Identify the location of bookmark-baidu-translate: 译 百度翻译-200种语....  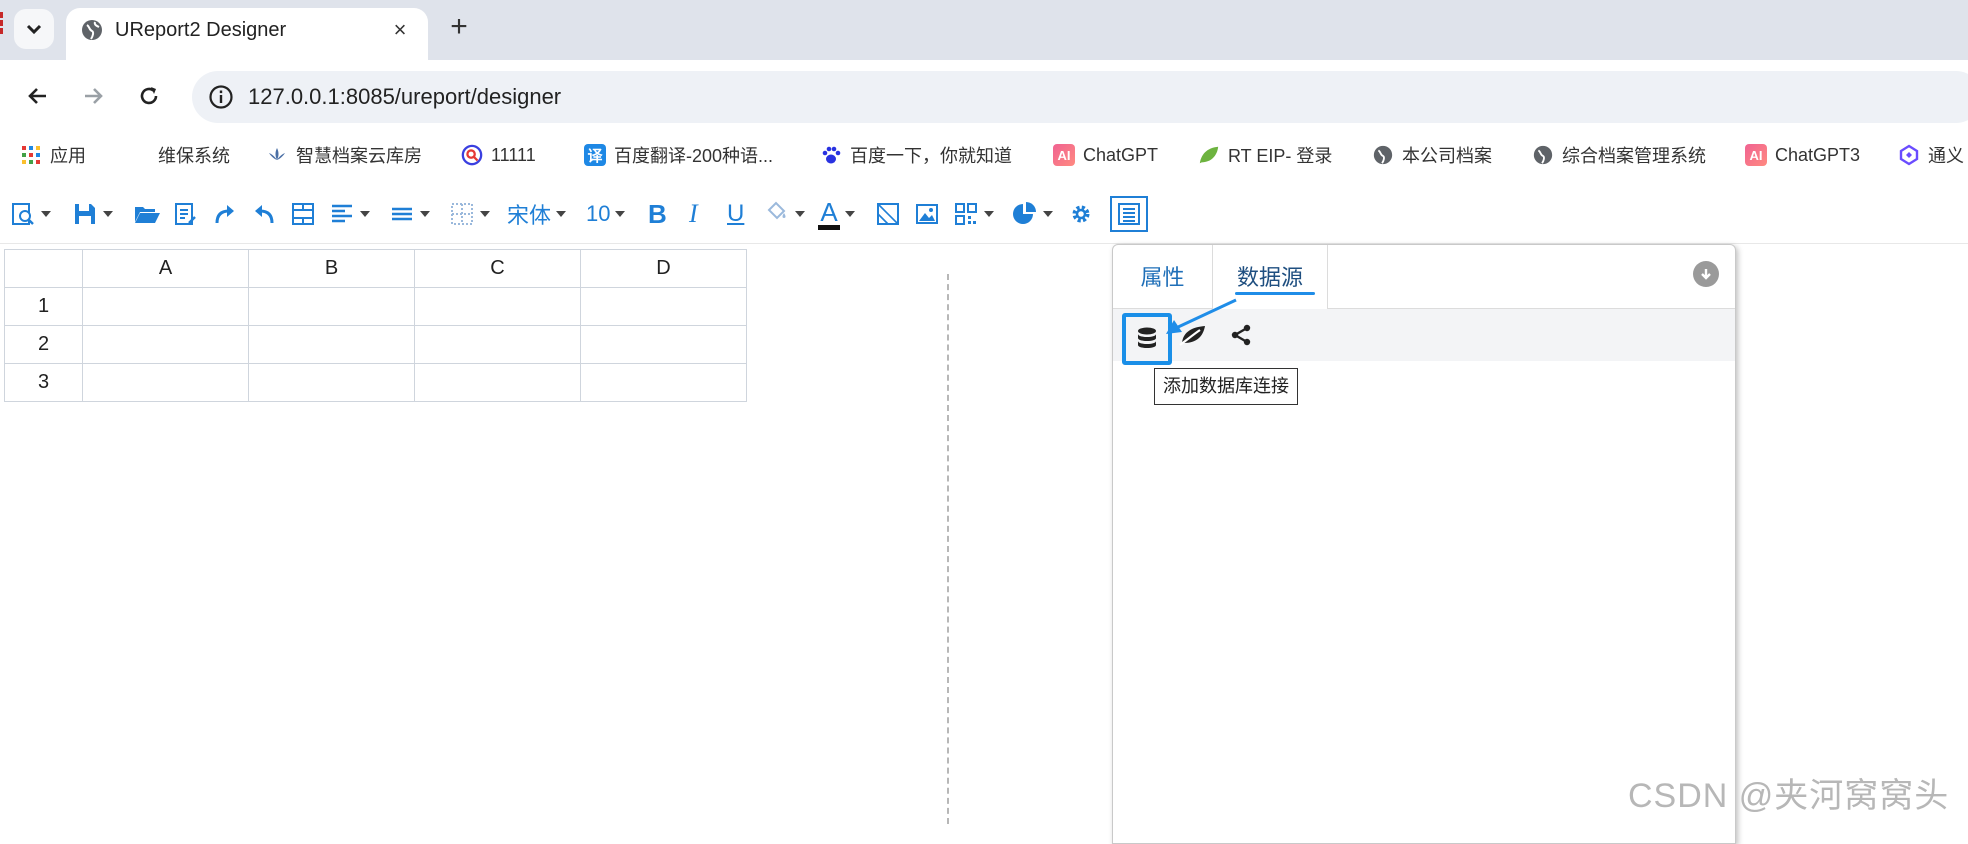
(678, 155).